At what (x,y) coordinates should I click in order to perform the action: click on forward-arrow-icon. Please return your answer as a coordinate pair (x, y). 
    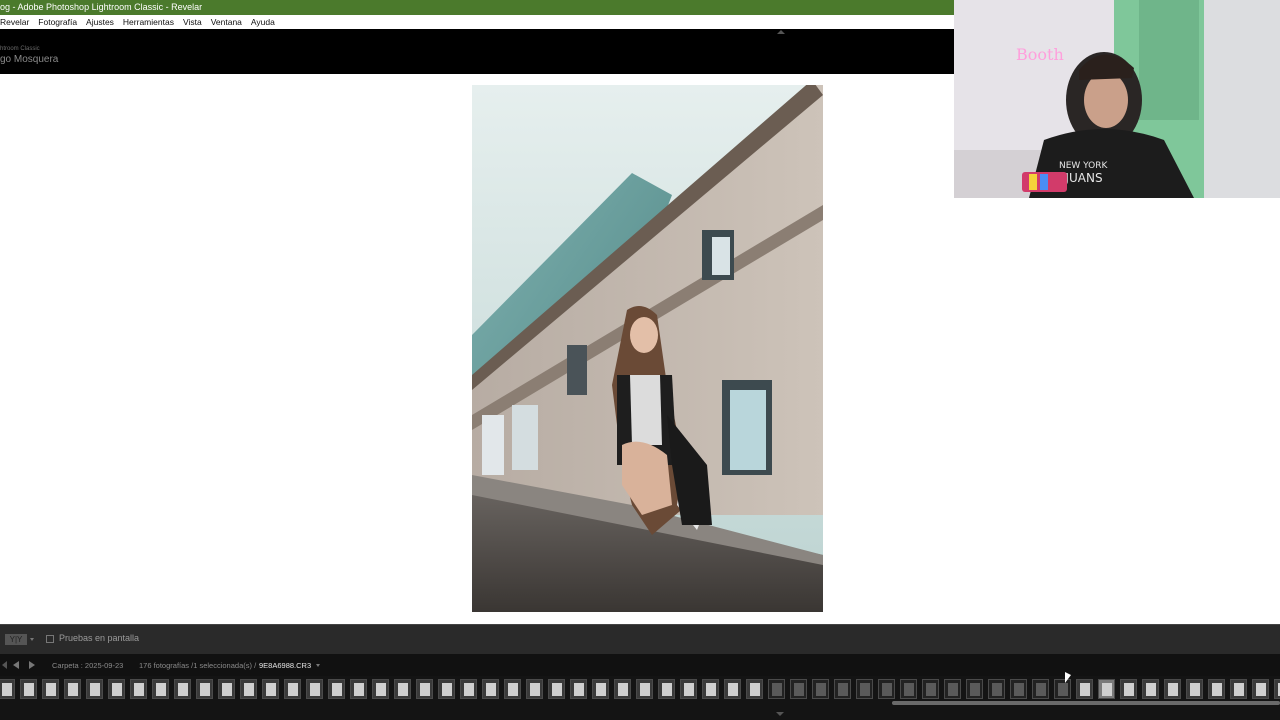
    Looking at the image, I should click on (32, 665).